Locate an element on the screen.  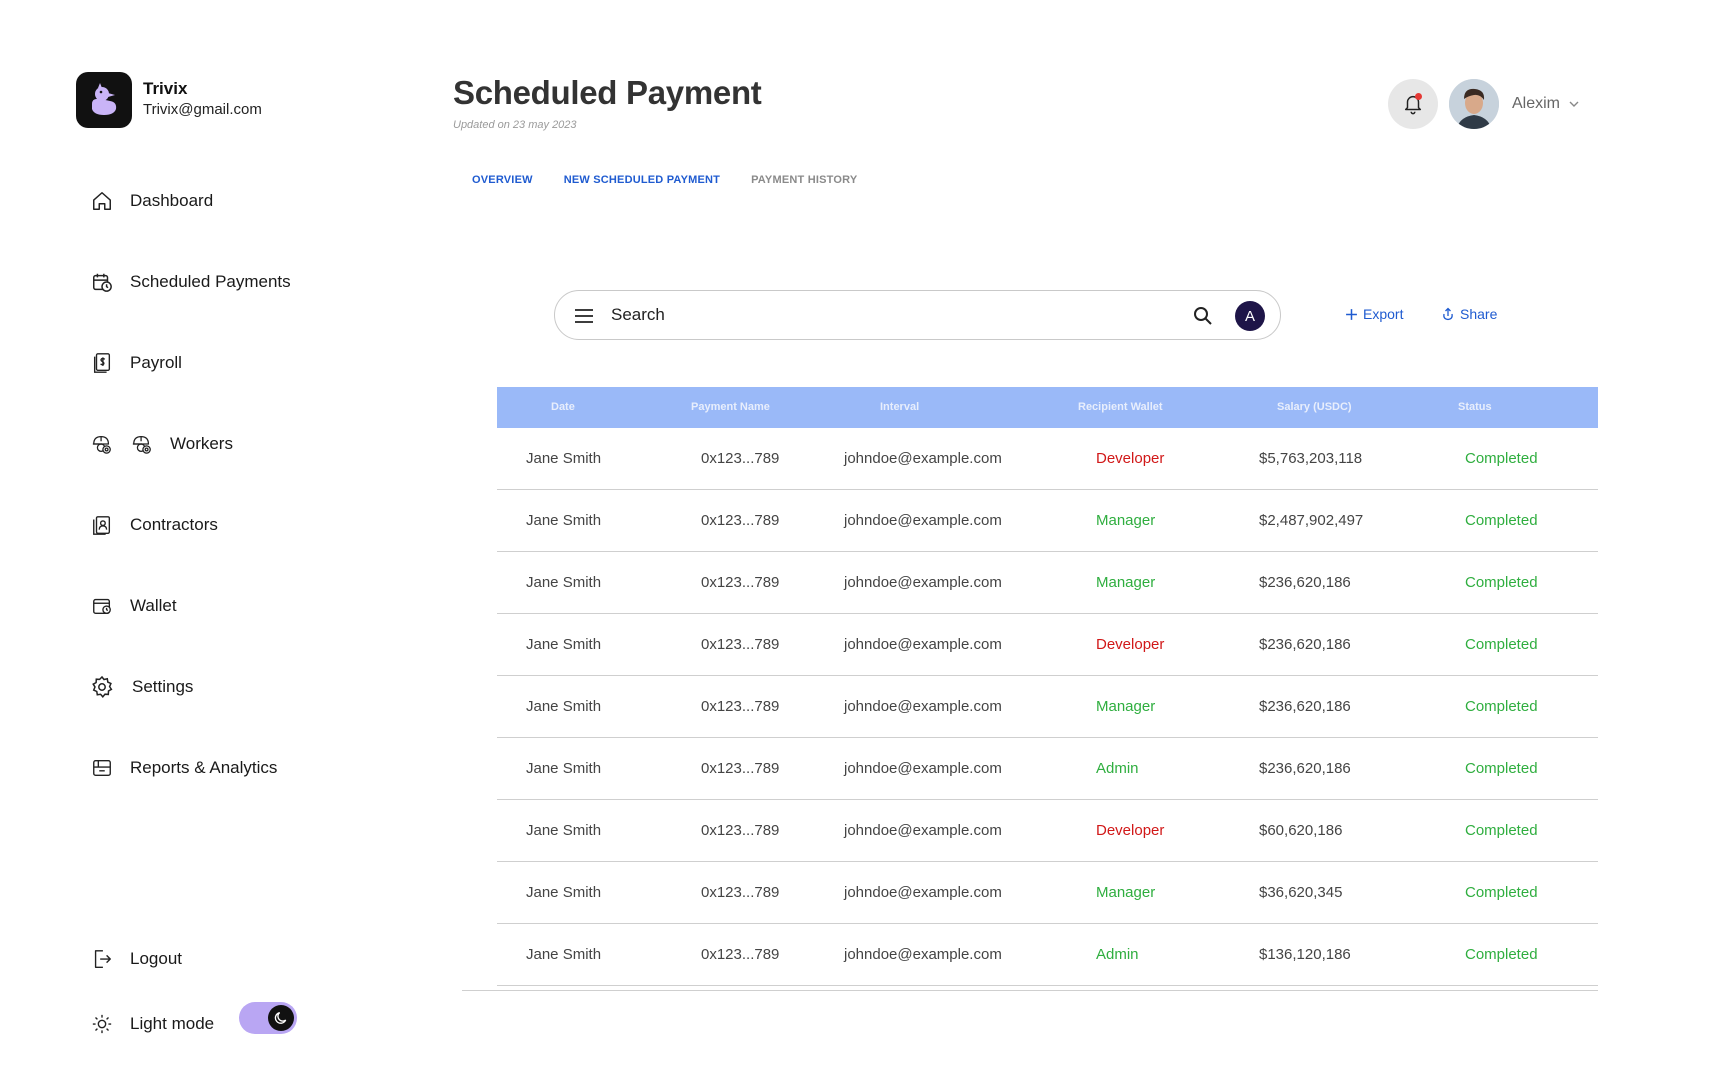
payroll-icon is located at coordinates (102, 363).